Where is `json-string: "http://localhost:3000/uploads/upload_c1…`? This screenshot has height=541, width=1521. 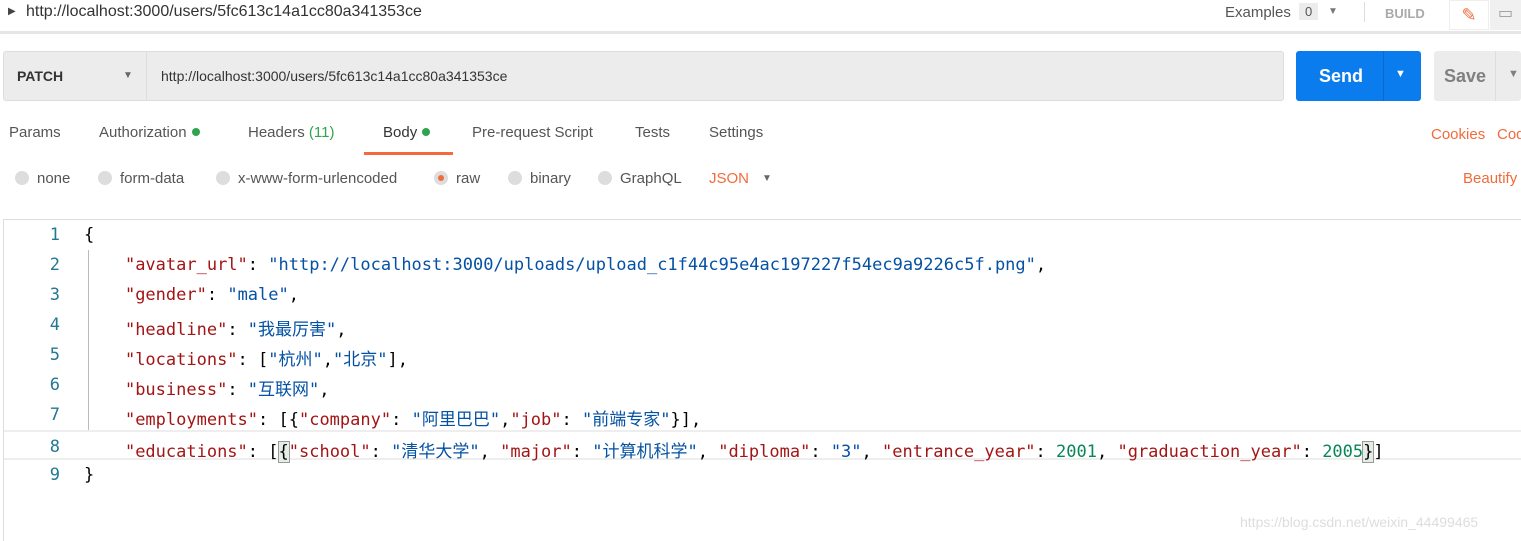
json-string: "http://localhost:3000/uploads/upload_c1… is located at coordinates (652, 265).